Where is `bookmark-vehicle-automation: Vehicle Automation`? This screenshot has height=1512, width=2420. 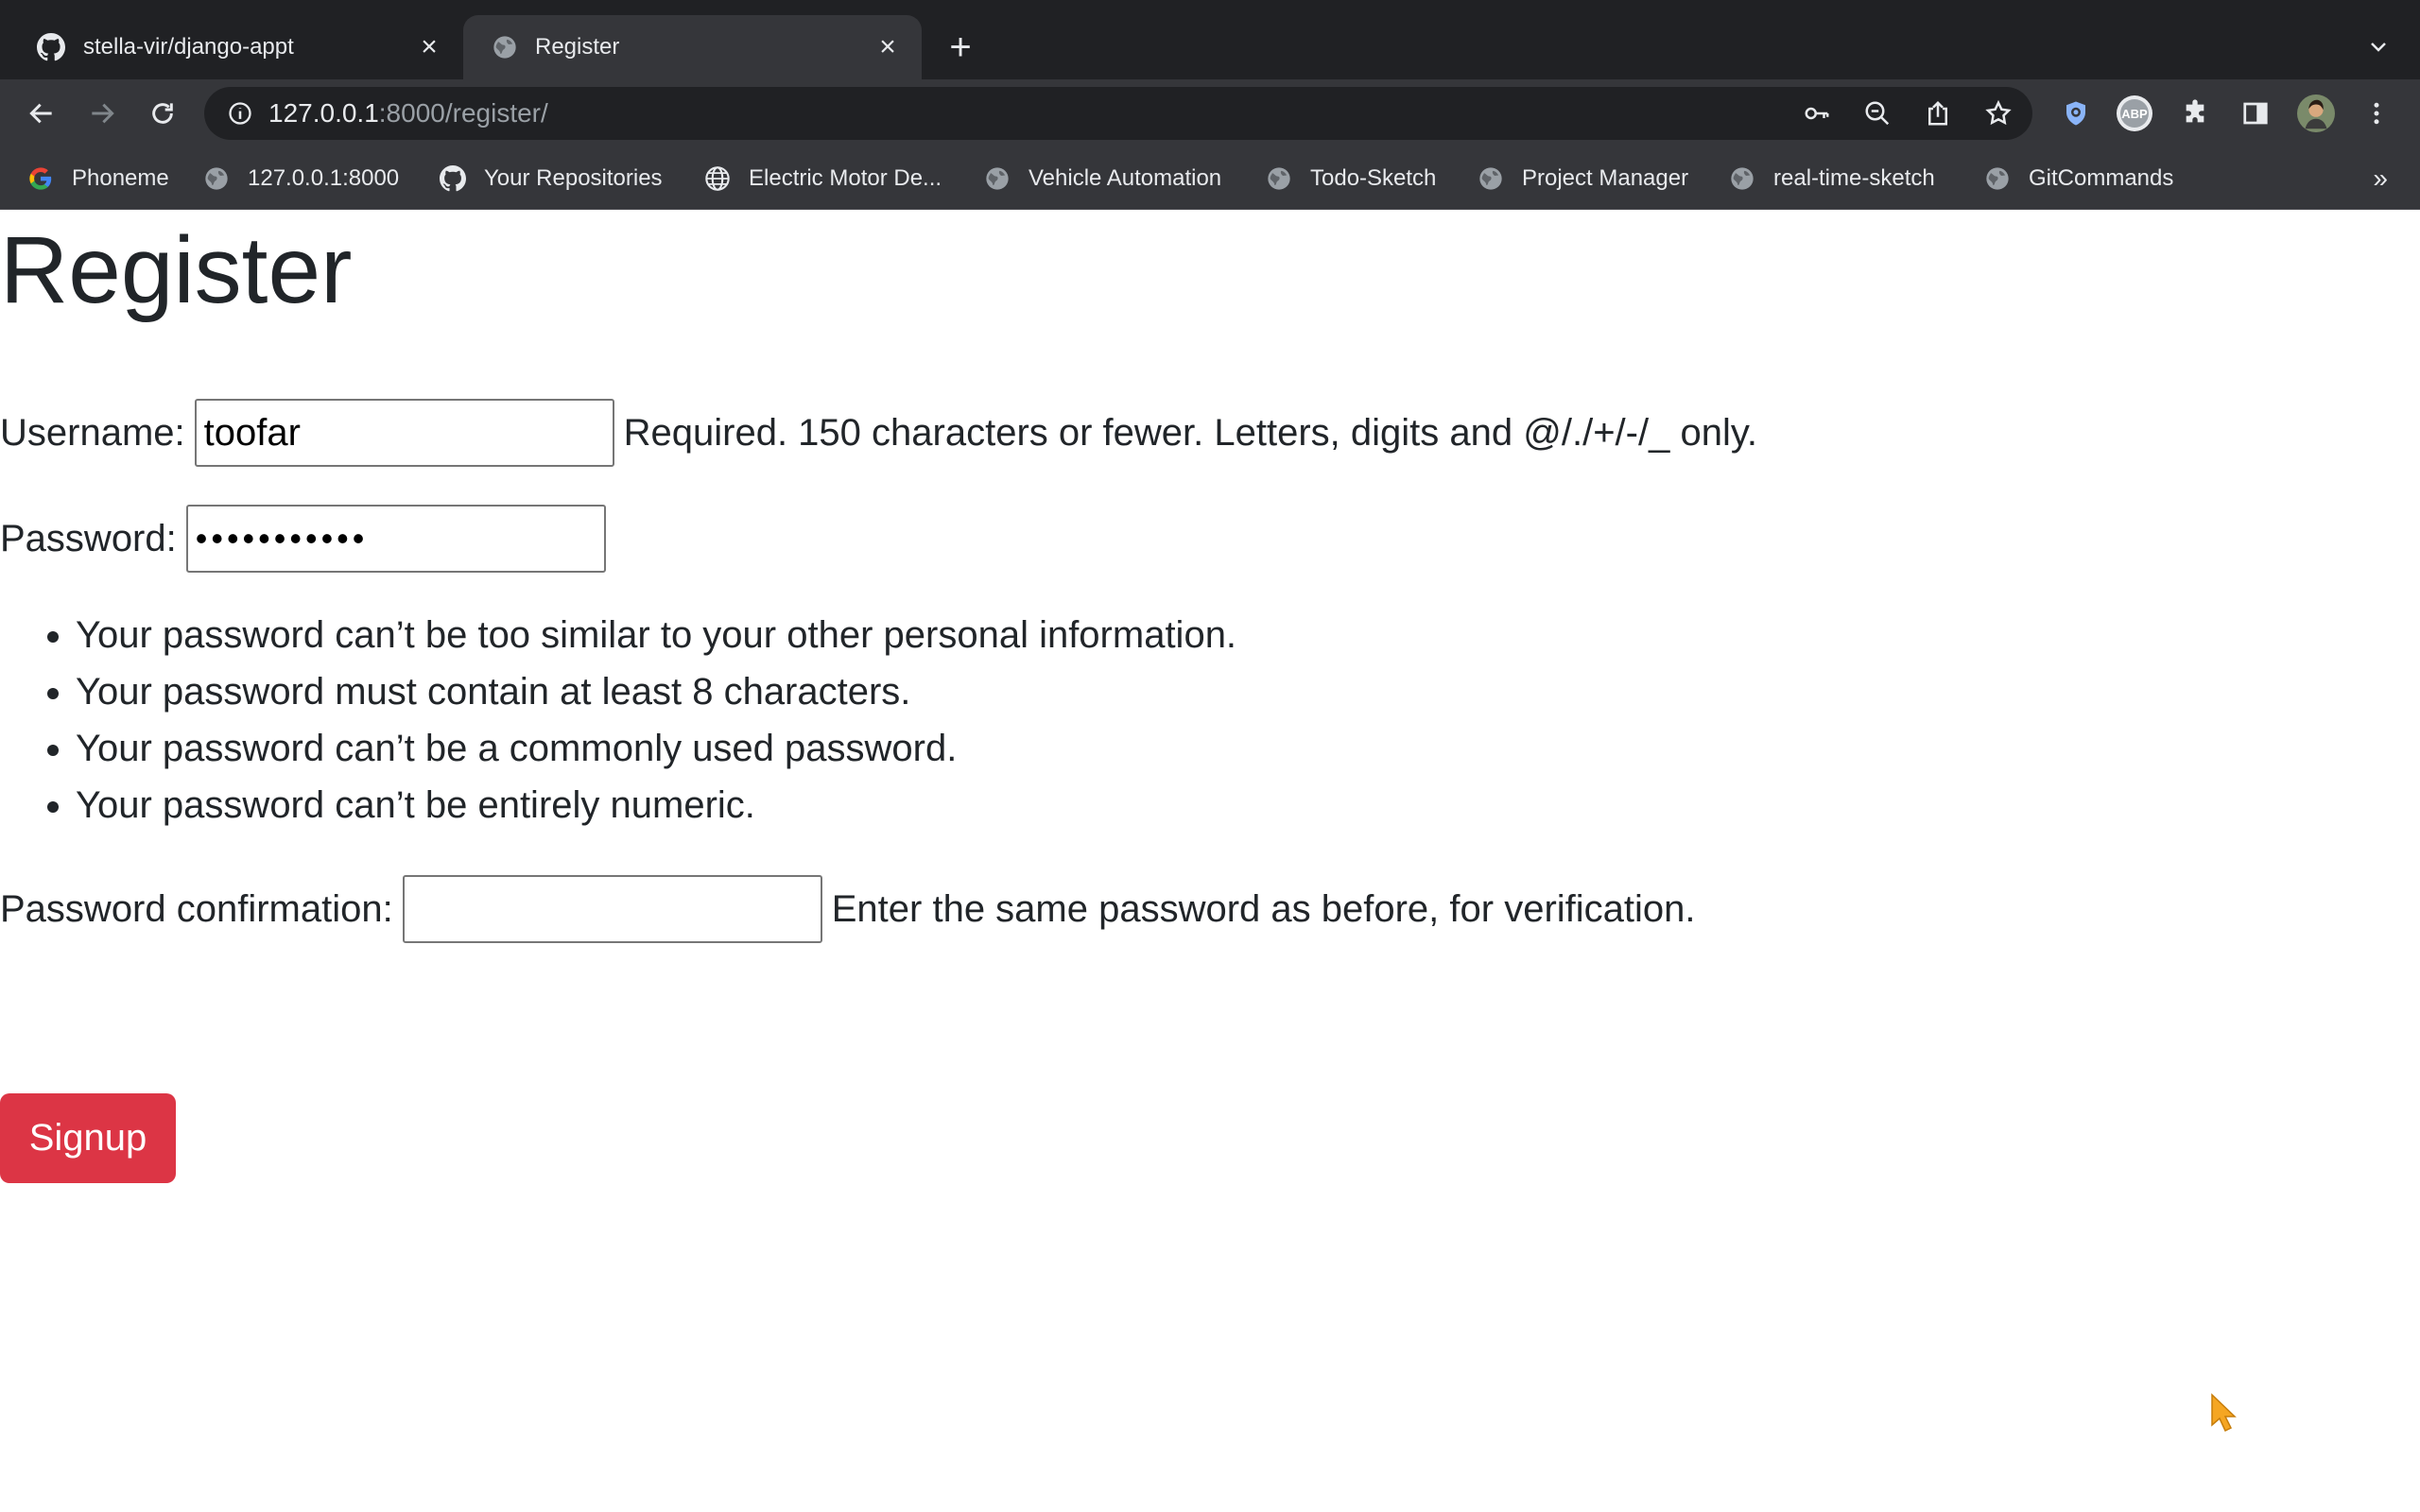 bookmark-vehicle-automation: Vehicle Automation is located at coordinates (1102, 179).